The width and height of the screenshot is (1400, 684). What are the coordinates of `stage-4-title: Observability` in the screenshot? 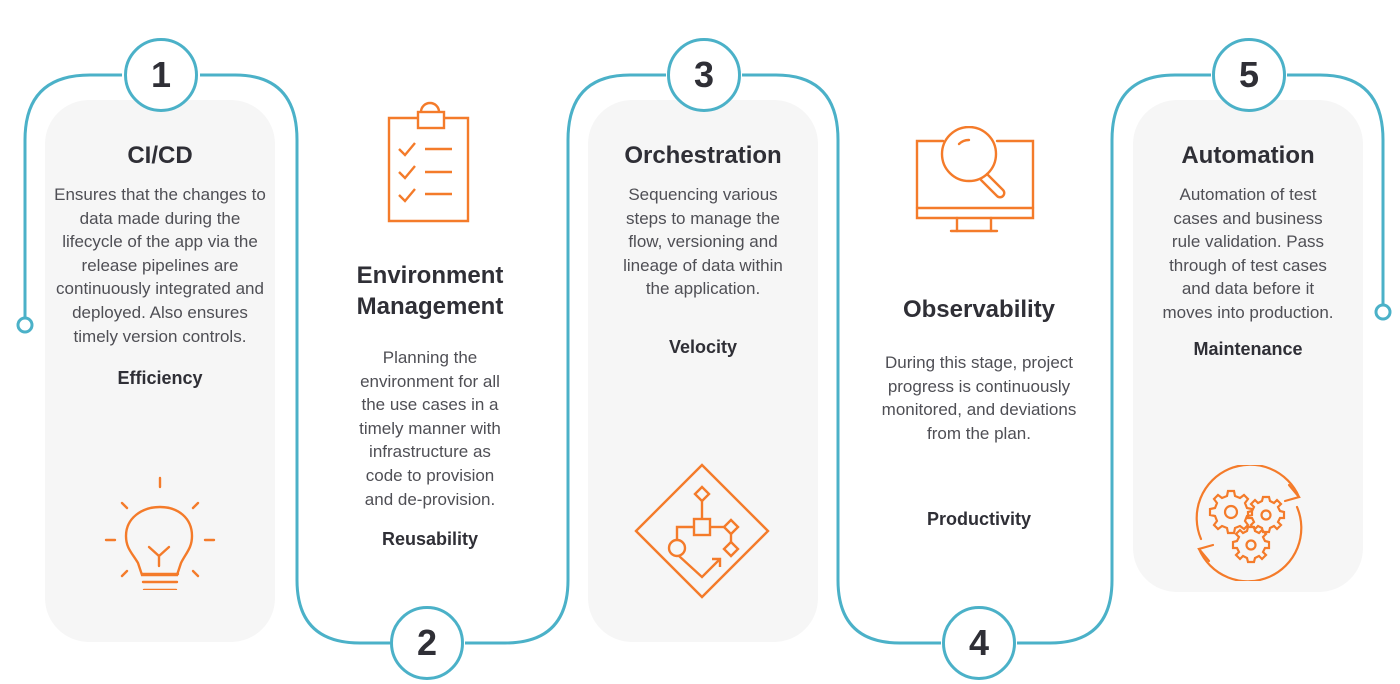 It's located at (979, 309).